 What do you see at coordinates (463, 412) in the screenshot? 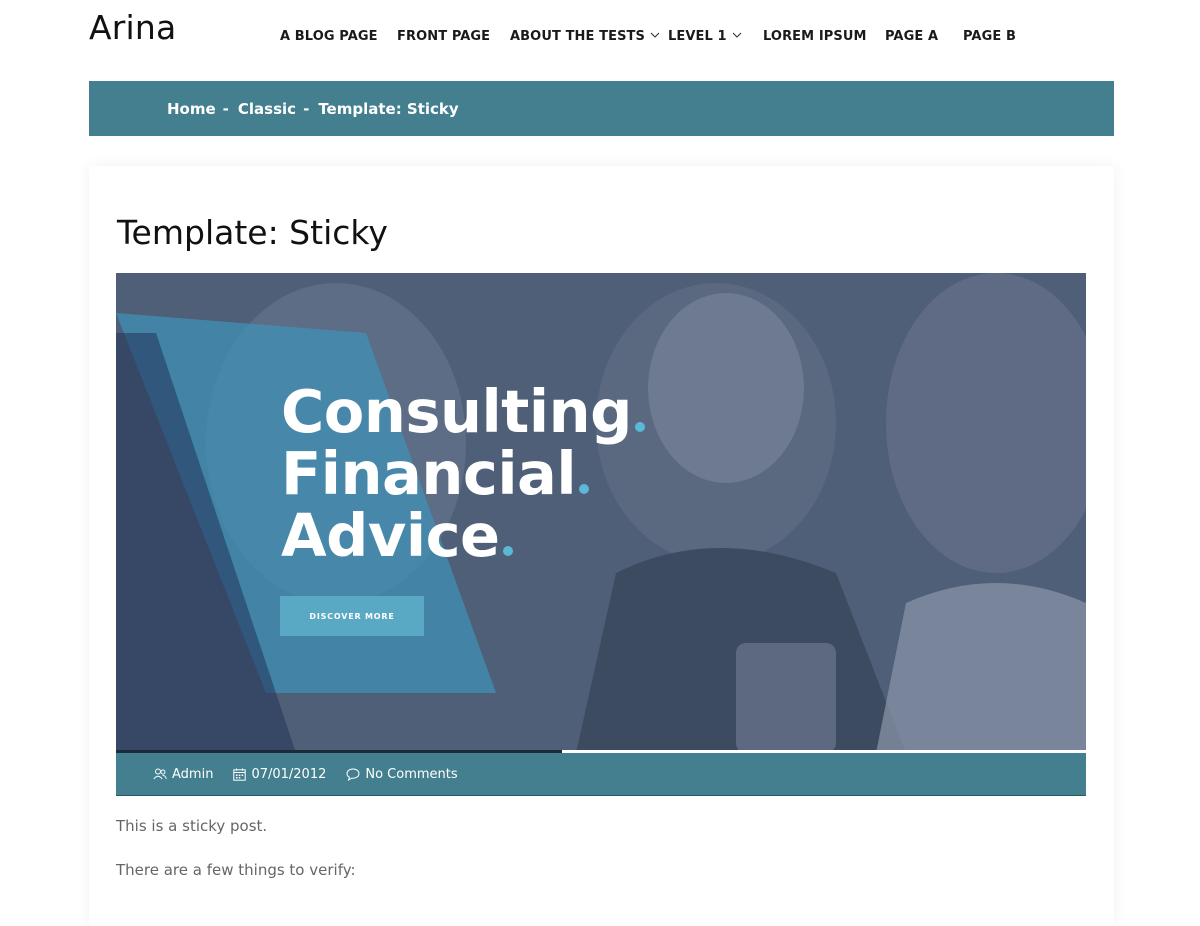
I see `hero-line: Consulting` at bounding box center [463, 412].